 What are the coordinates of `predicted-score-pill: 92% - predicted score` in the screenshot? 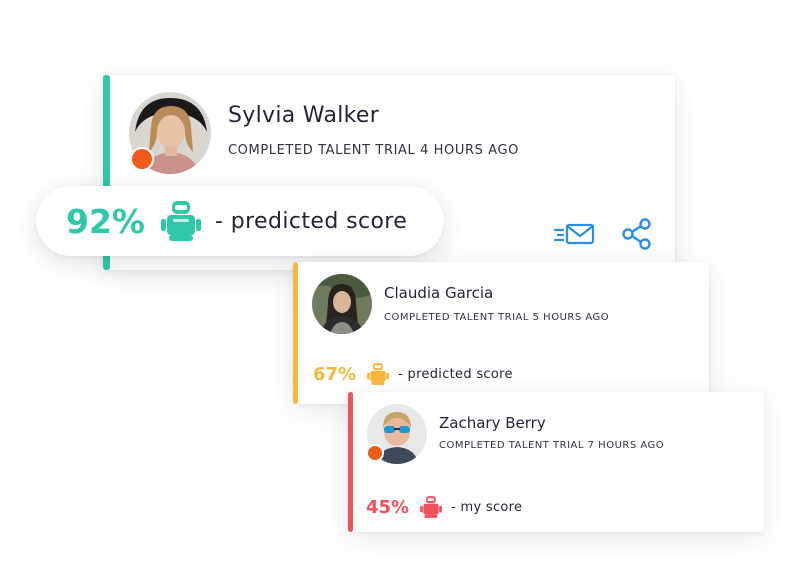 It's located at (240, 221).